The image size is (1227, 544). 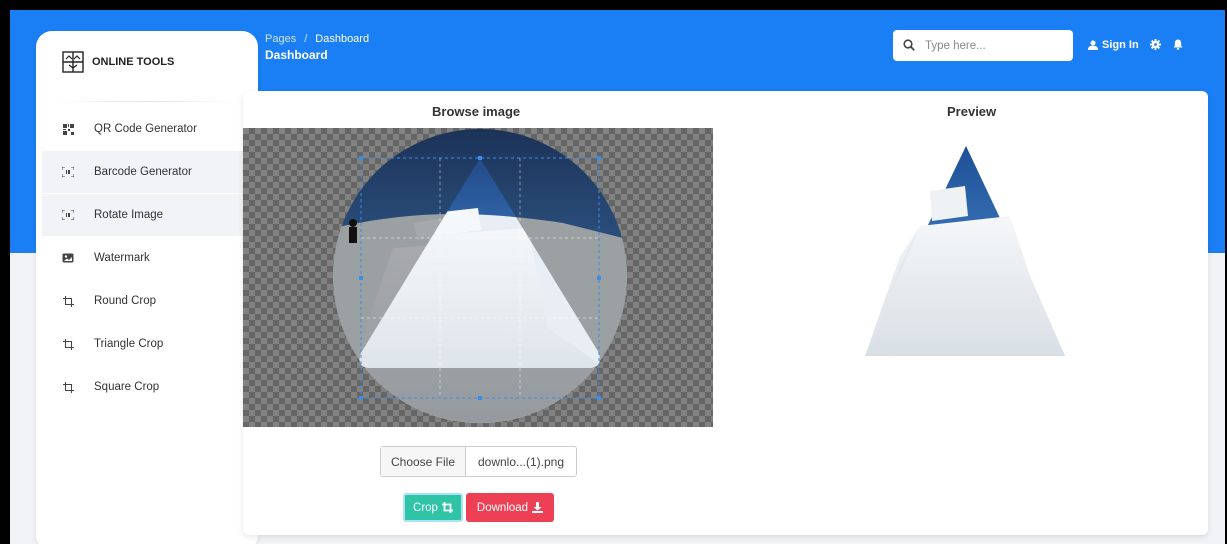 I want to click on sidebar-item-round-crop: Round Crop, so click(x=148, y=301).